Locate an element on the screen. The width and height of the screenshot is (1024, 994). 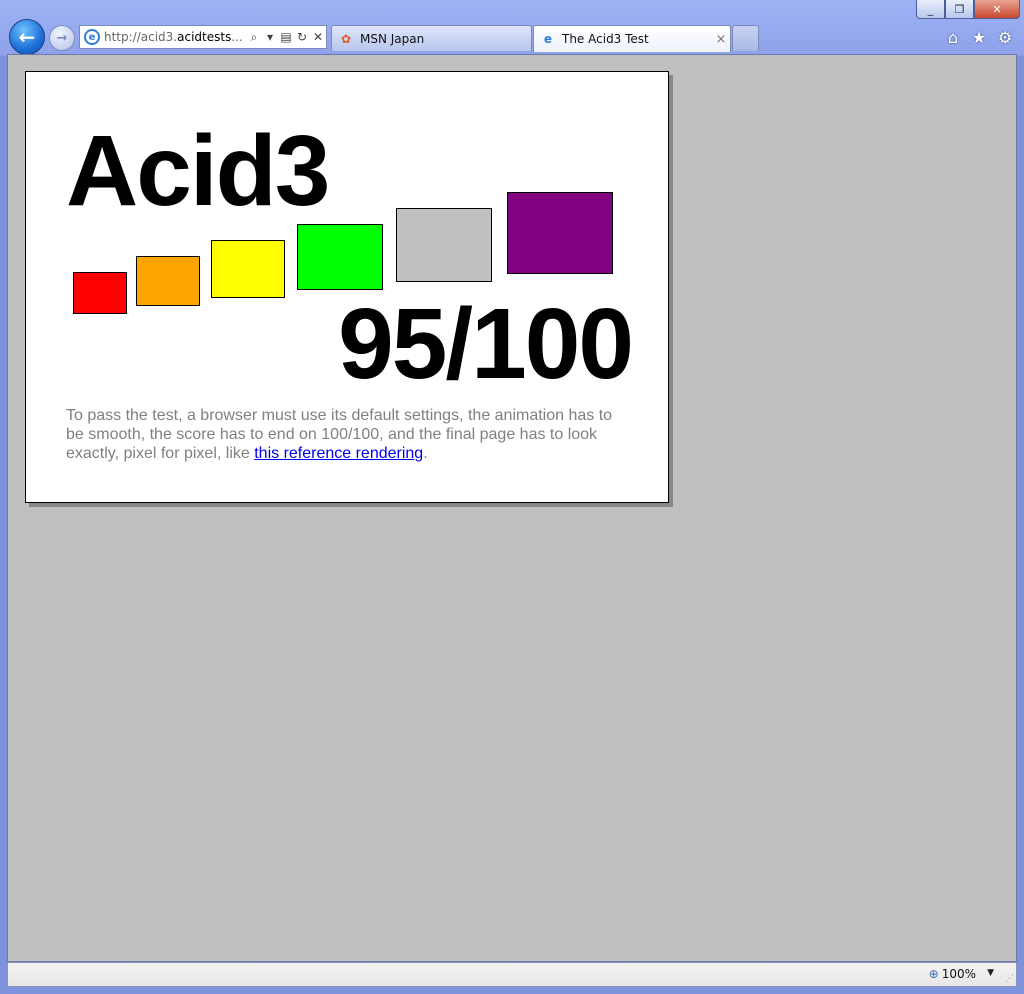
status-bar: ⊕ 100% ▼ ⋰ is located at coordinates (512, 974).